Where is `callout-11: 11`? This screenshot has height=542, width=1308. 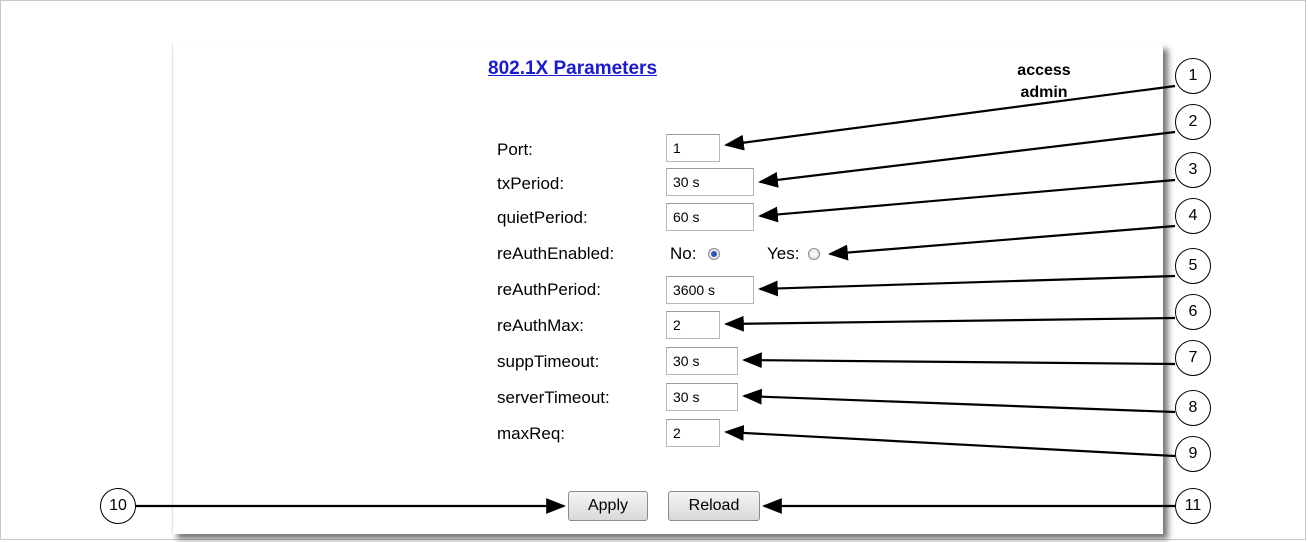
callout-11: 11 is located at coordinates (1193, 506).